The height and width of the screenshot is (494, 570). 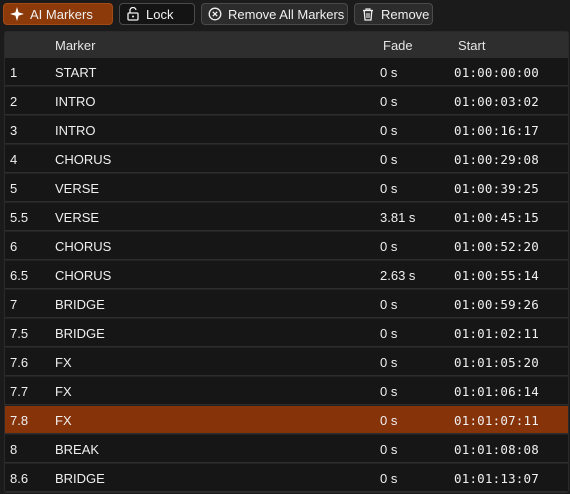 What do you see at coordinates (160, 14) in the screenshot?
I see `lock-label: Lock` at bounding box center [160, 14].